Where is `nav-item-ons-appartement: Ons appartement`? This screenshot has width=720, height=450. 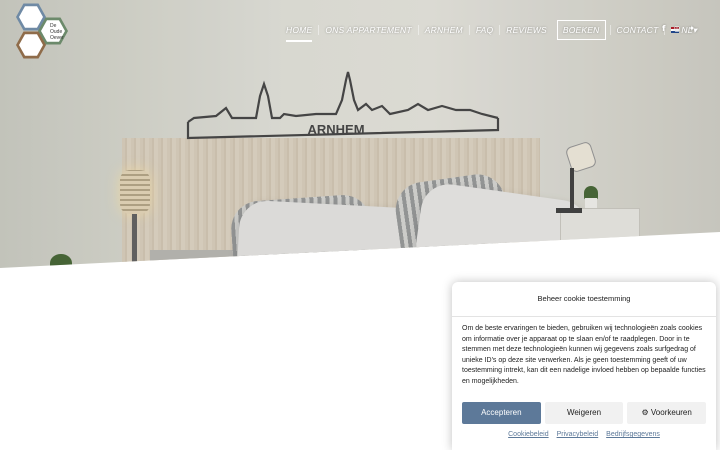 nav-item-ons-appartement: Ons appartement is located at coordinates (369, 30).